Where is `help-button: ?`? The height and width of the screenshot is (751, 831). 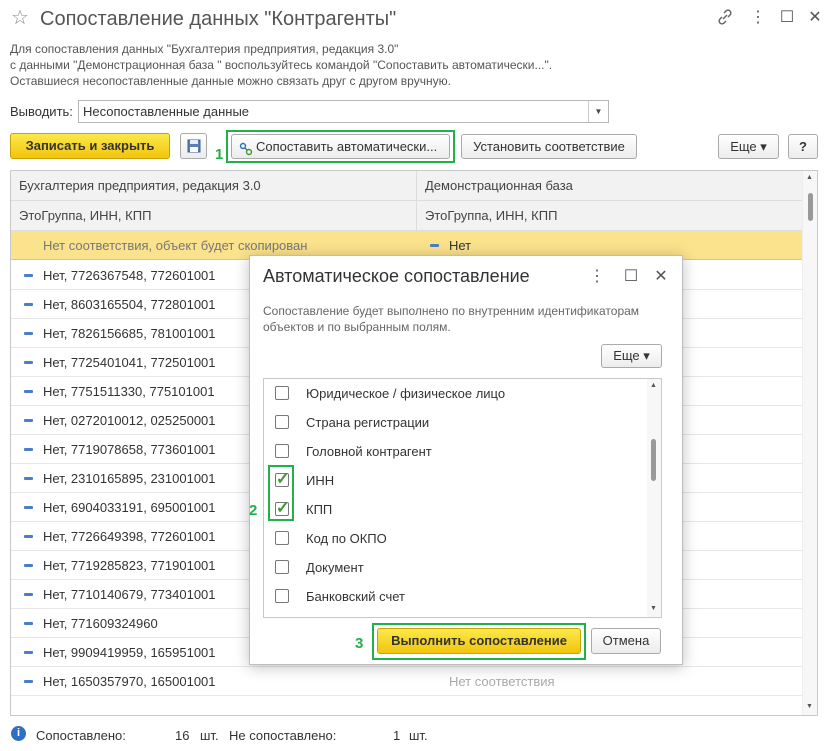
help-button: ? is located at coordinates (803, 146).